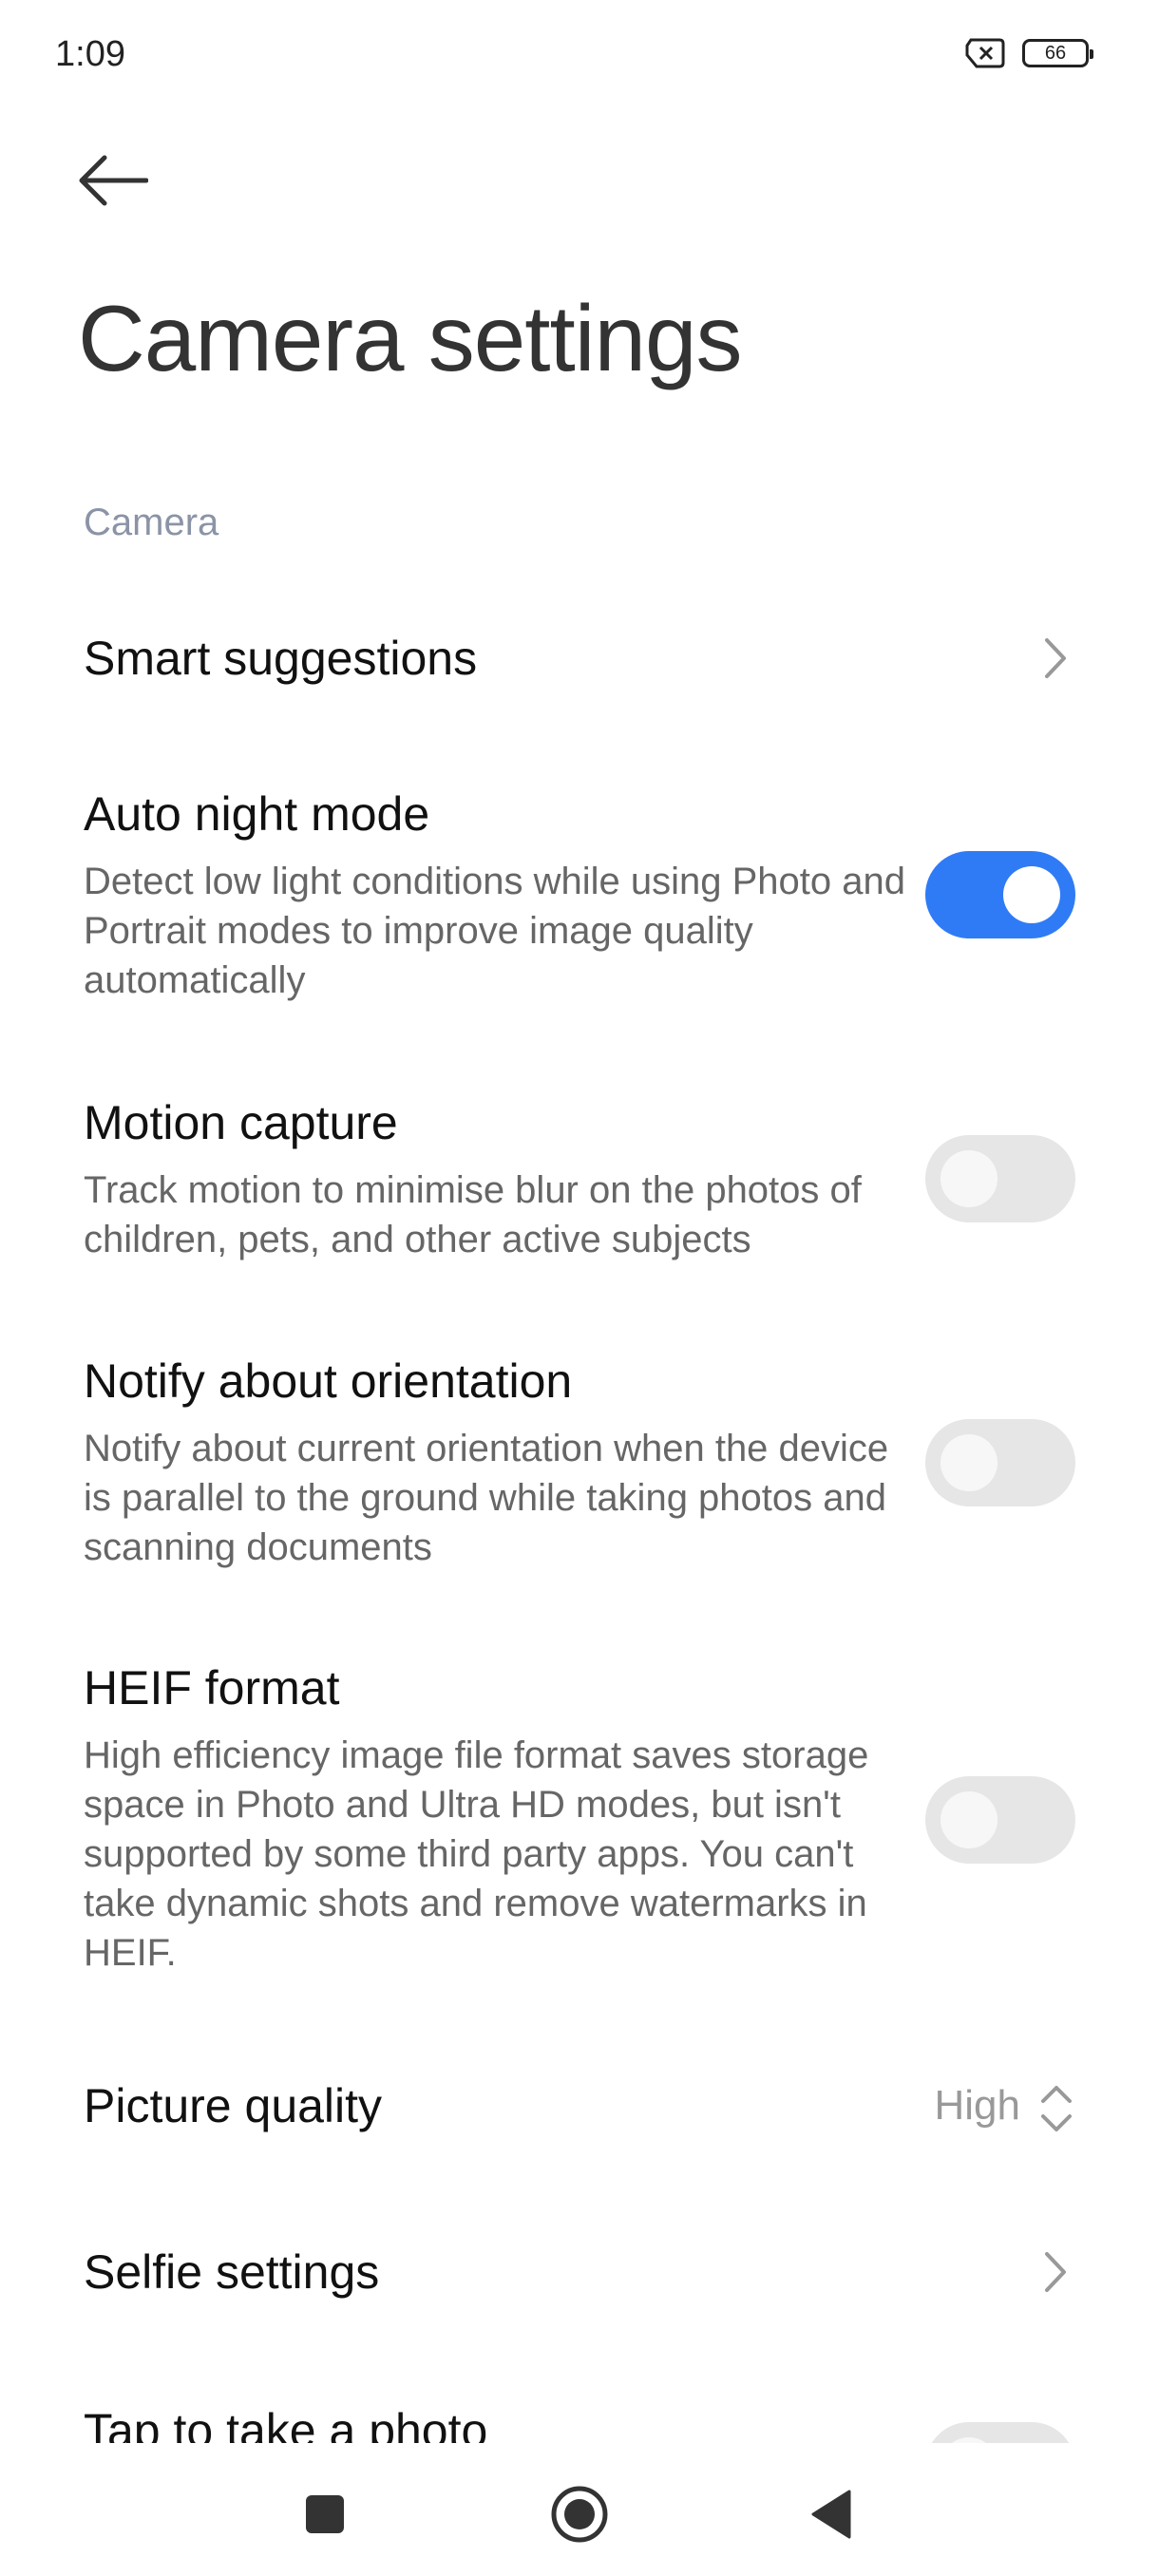 The width and height of the screenshot is (1159, 2576). Describe the element at coordinates (1000, 1462) in the screenshot. I see `notify-orientation-toggle` at that location.